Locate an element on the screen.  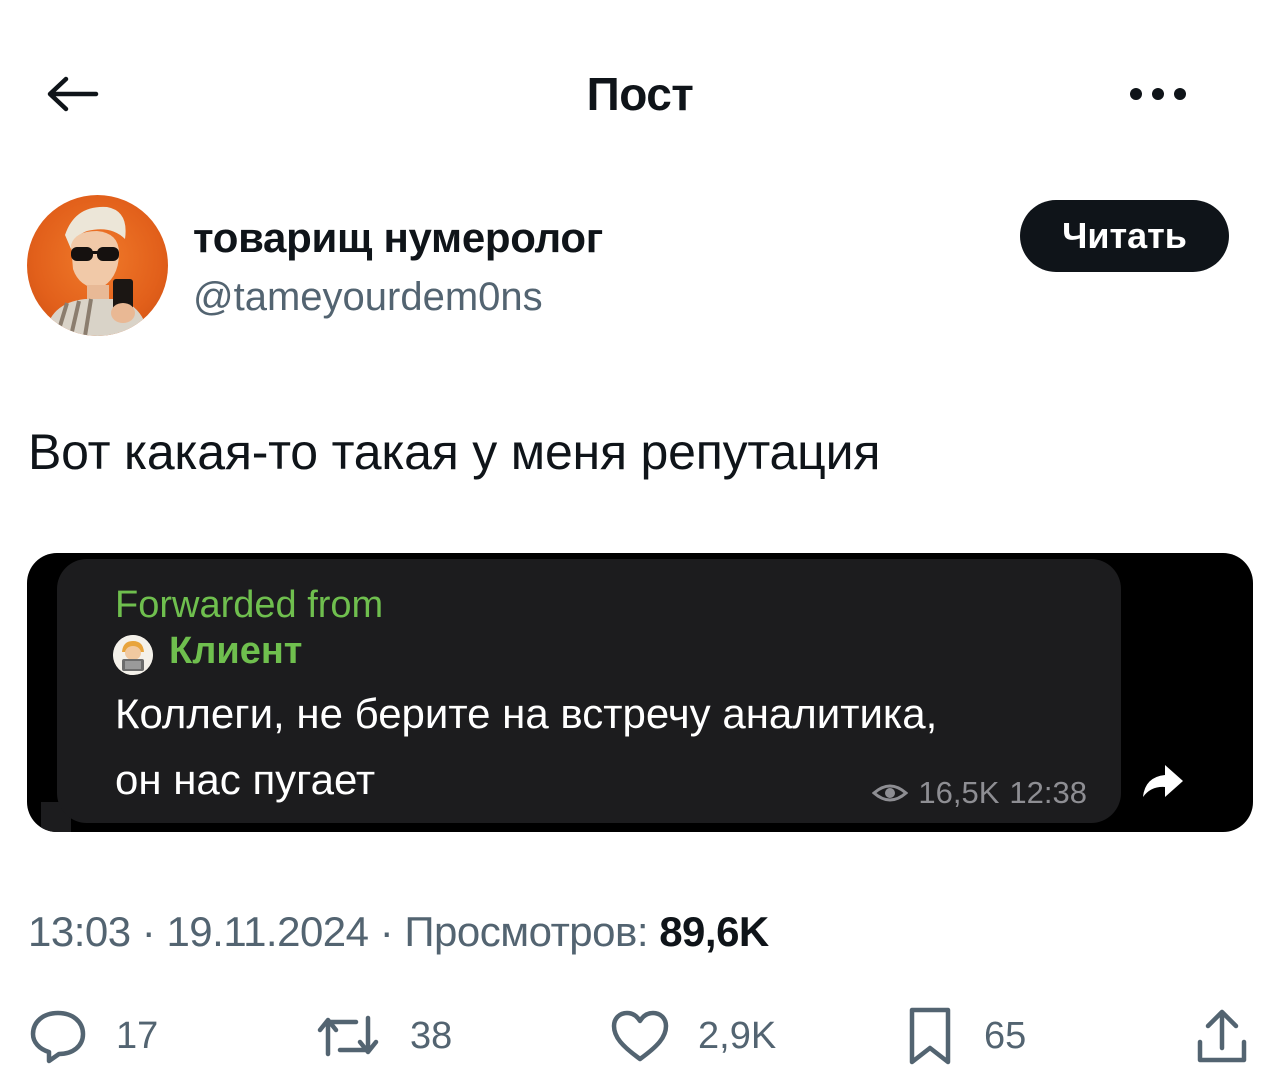
share-button is located at coordinates (1222, 1036).